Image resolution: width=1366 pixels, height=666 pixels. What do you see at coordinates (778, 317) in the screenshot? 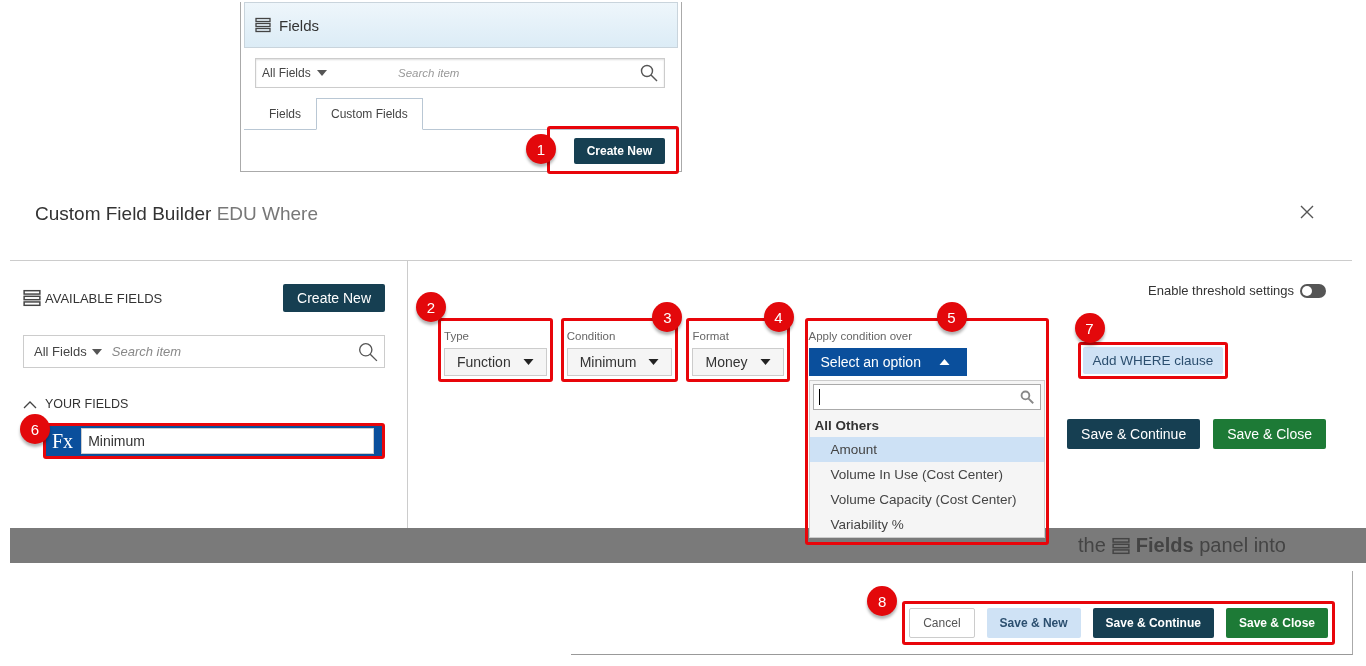
I see `callout-number: 4` at bounding box center [778, 317].